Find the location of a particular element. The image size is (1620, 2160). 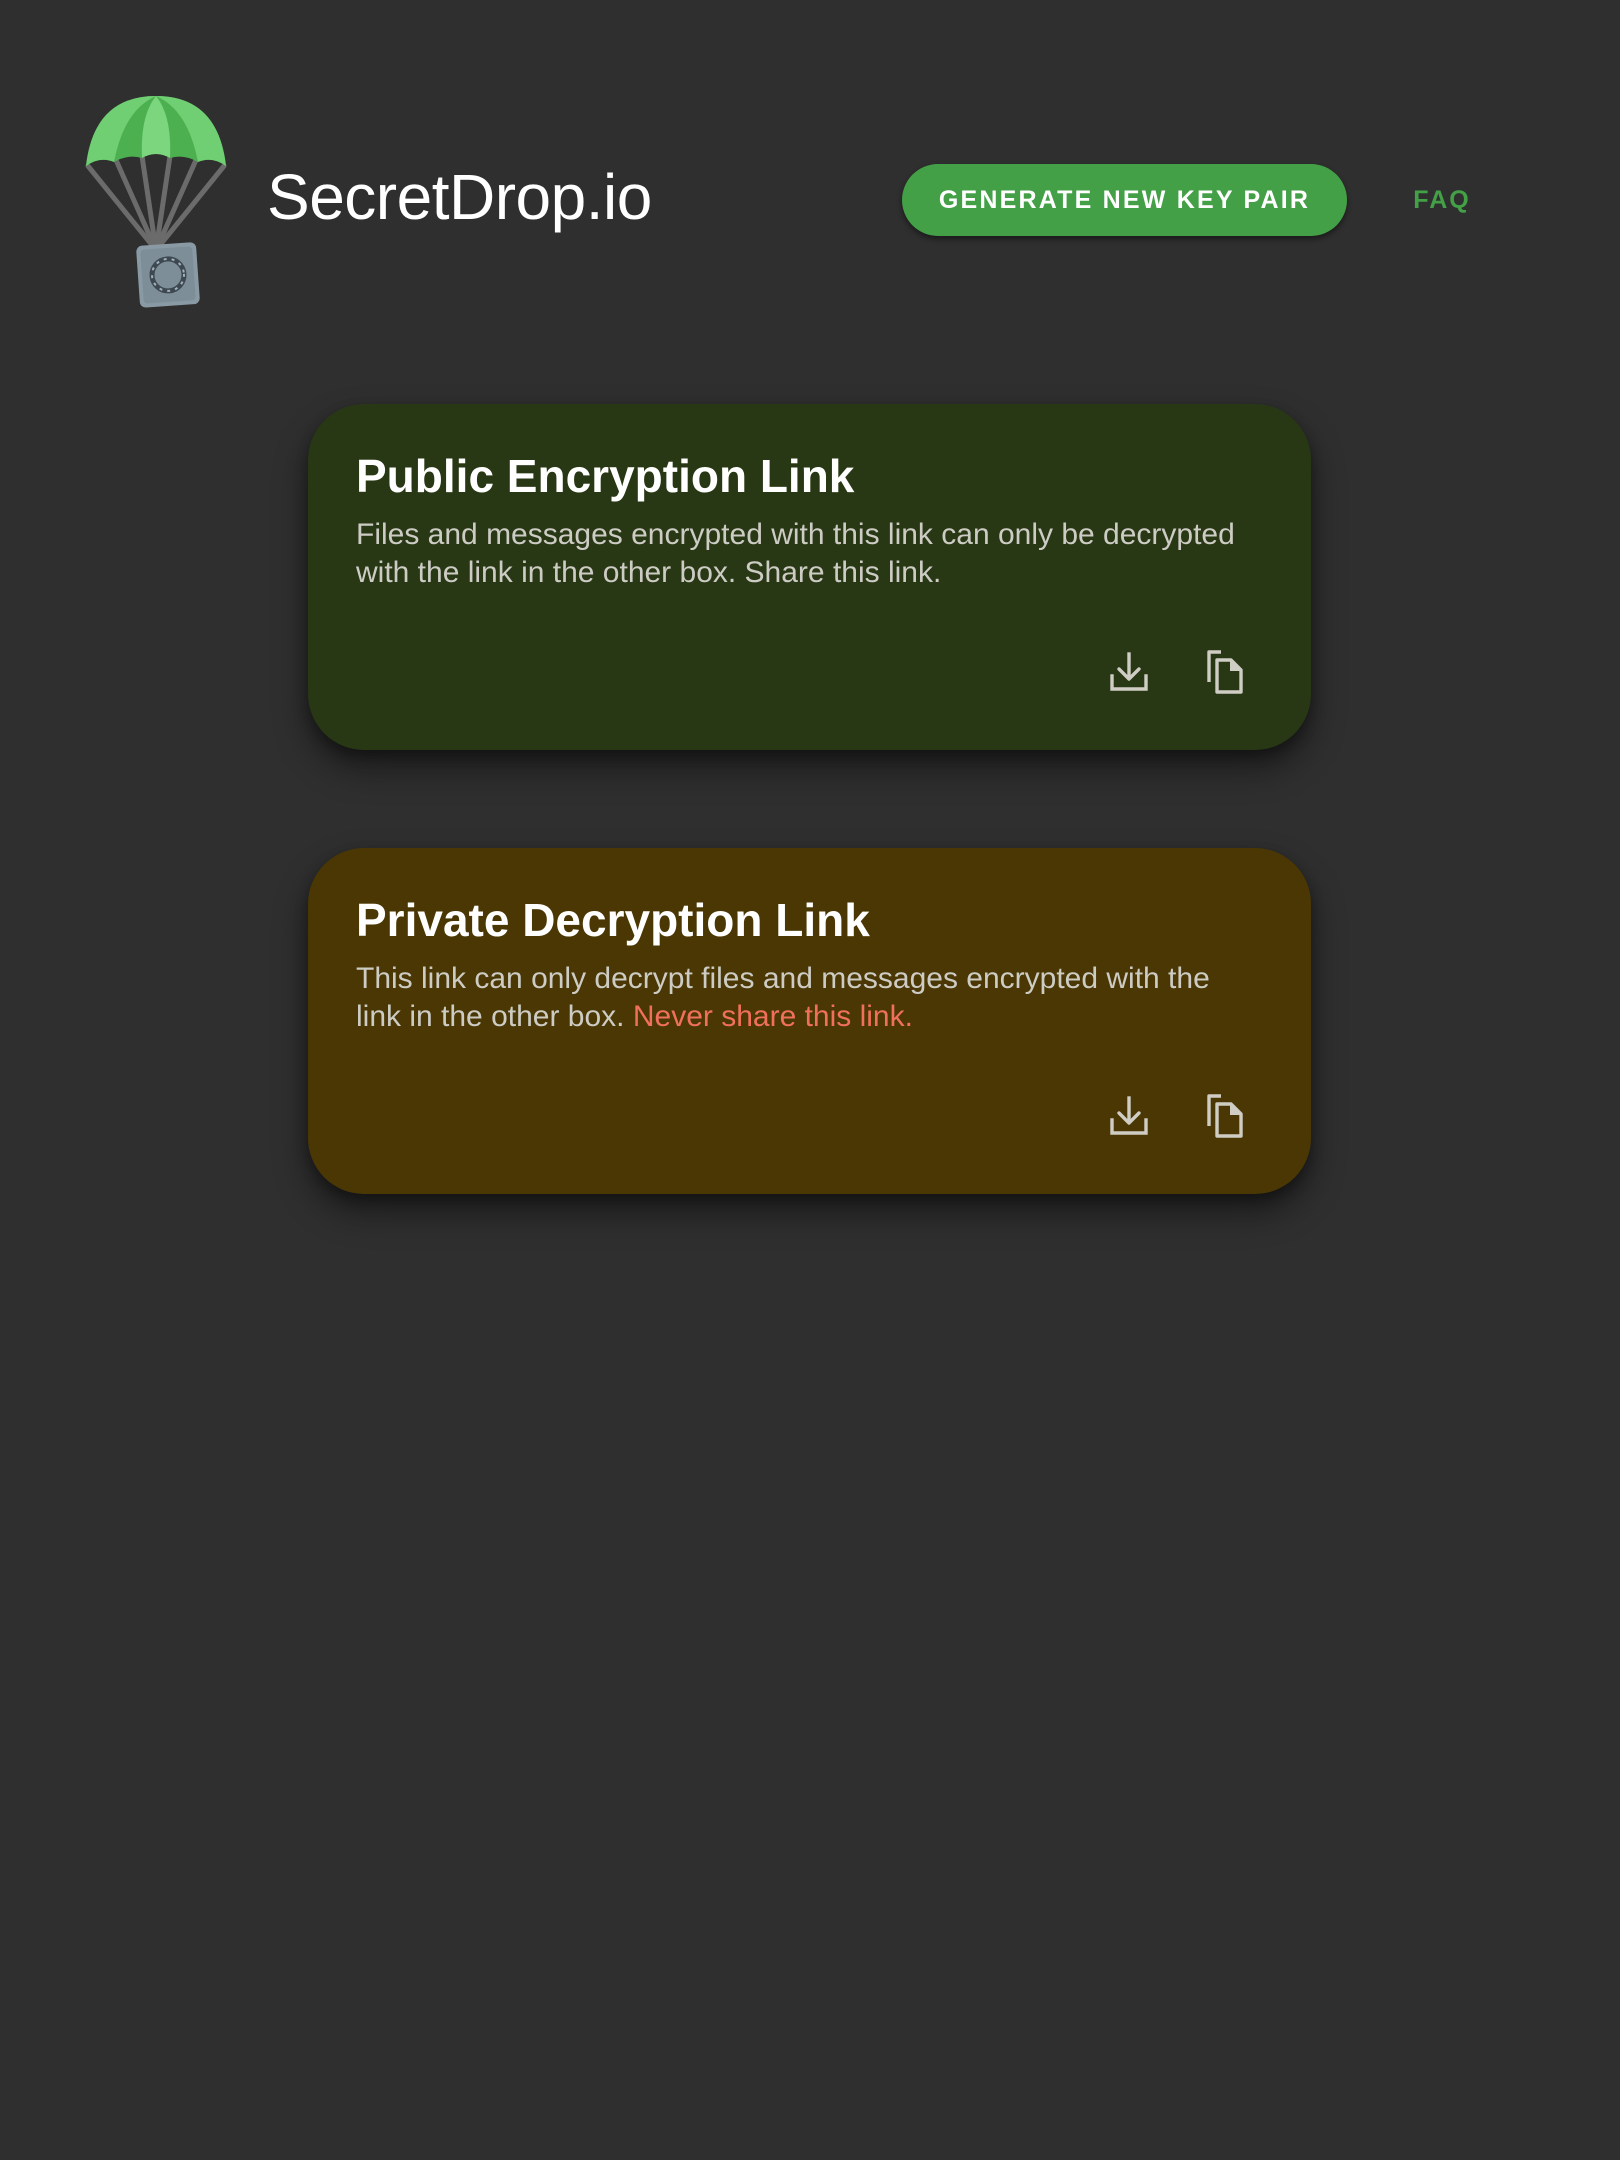

public-download-button is located at coordinates (1129, 672).